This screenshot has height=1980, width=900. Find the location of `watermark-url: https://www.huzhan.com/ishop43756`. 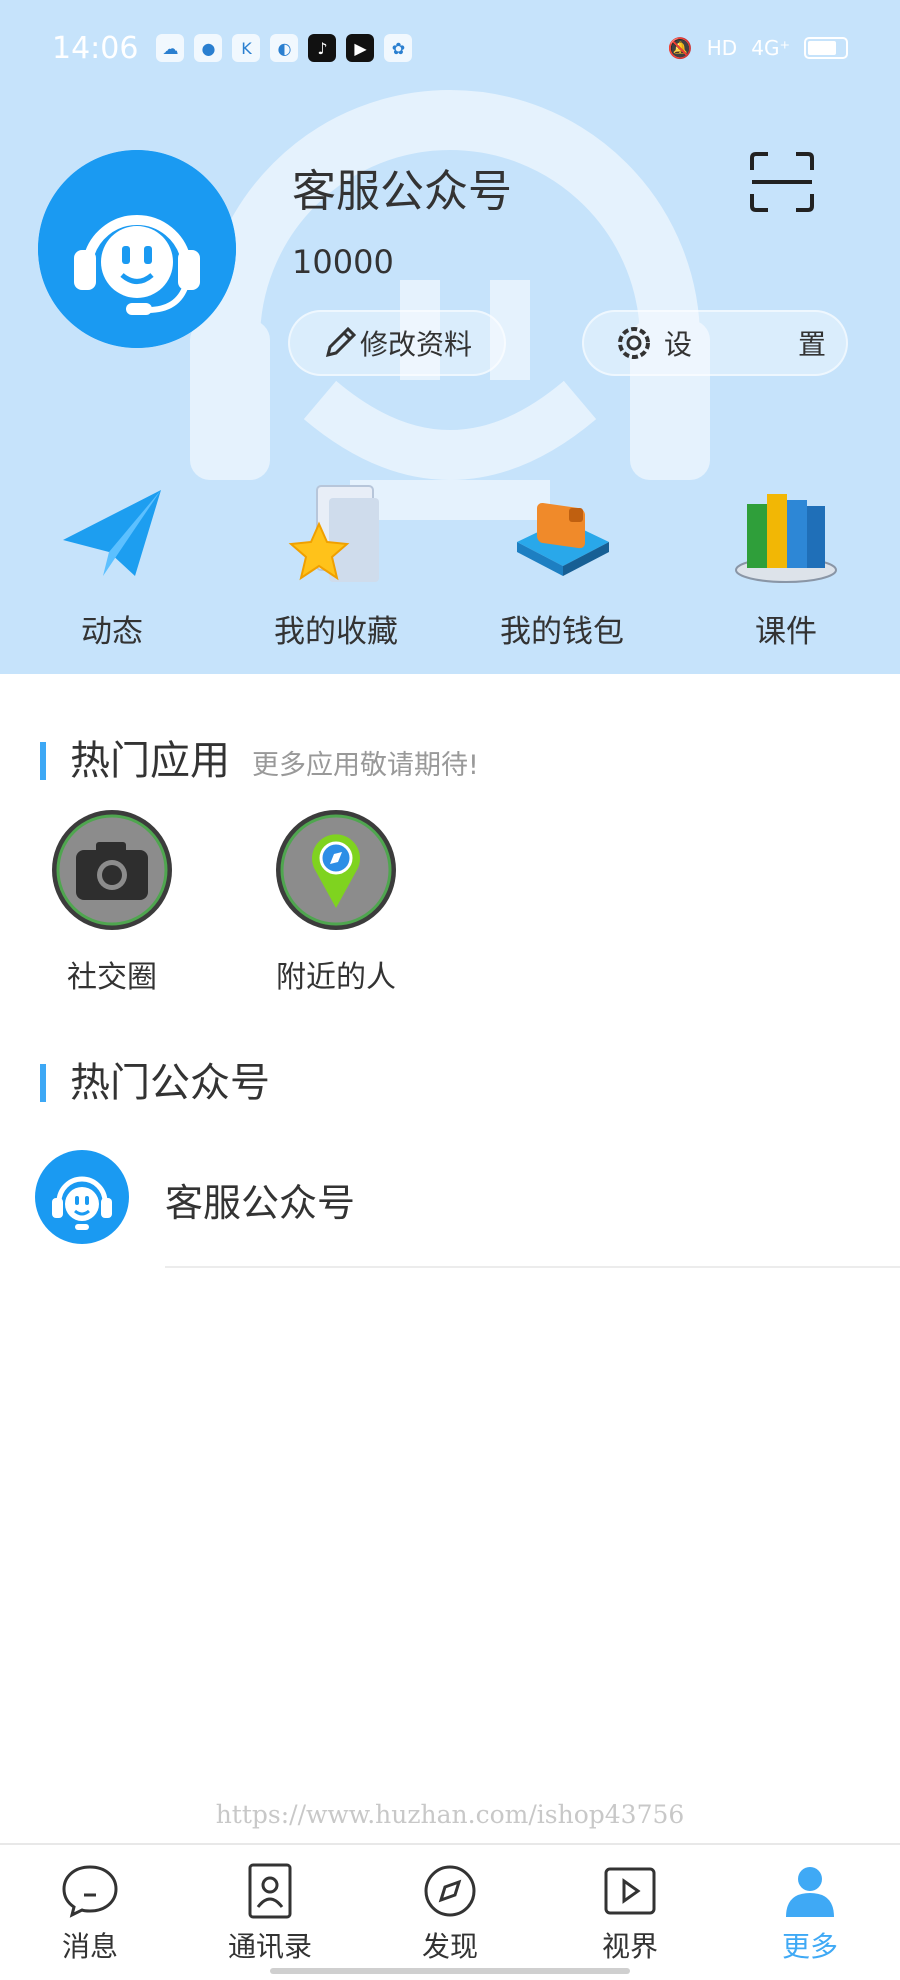

watermark-url: https://www.huzhan.com/ishop43756 is located at coordinates (450, 1814).